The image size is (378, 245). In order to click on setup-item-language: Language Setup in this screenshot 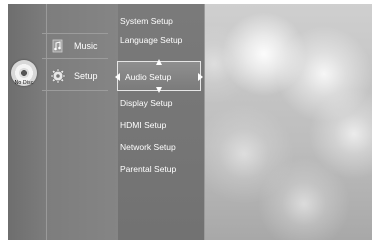, I will do `click(151, 40)`.